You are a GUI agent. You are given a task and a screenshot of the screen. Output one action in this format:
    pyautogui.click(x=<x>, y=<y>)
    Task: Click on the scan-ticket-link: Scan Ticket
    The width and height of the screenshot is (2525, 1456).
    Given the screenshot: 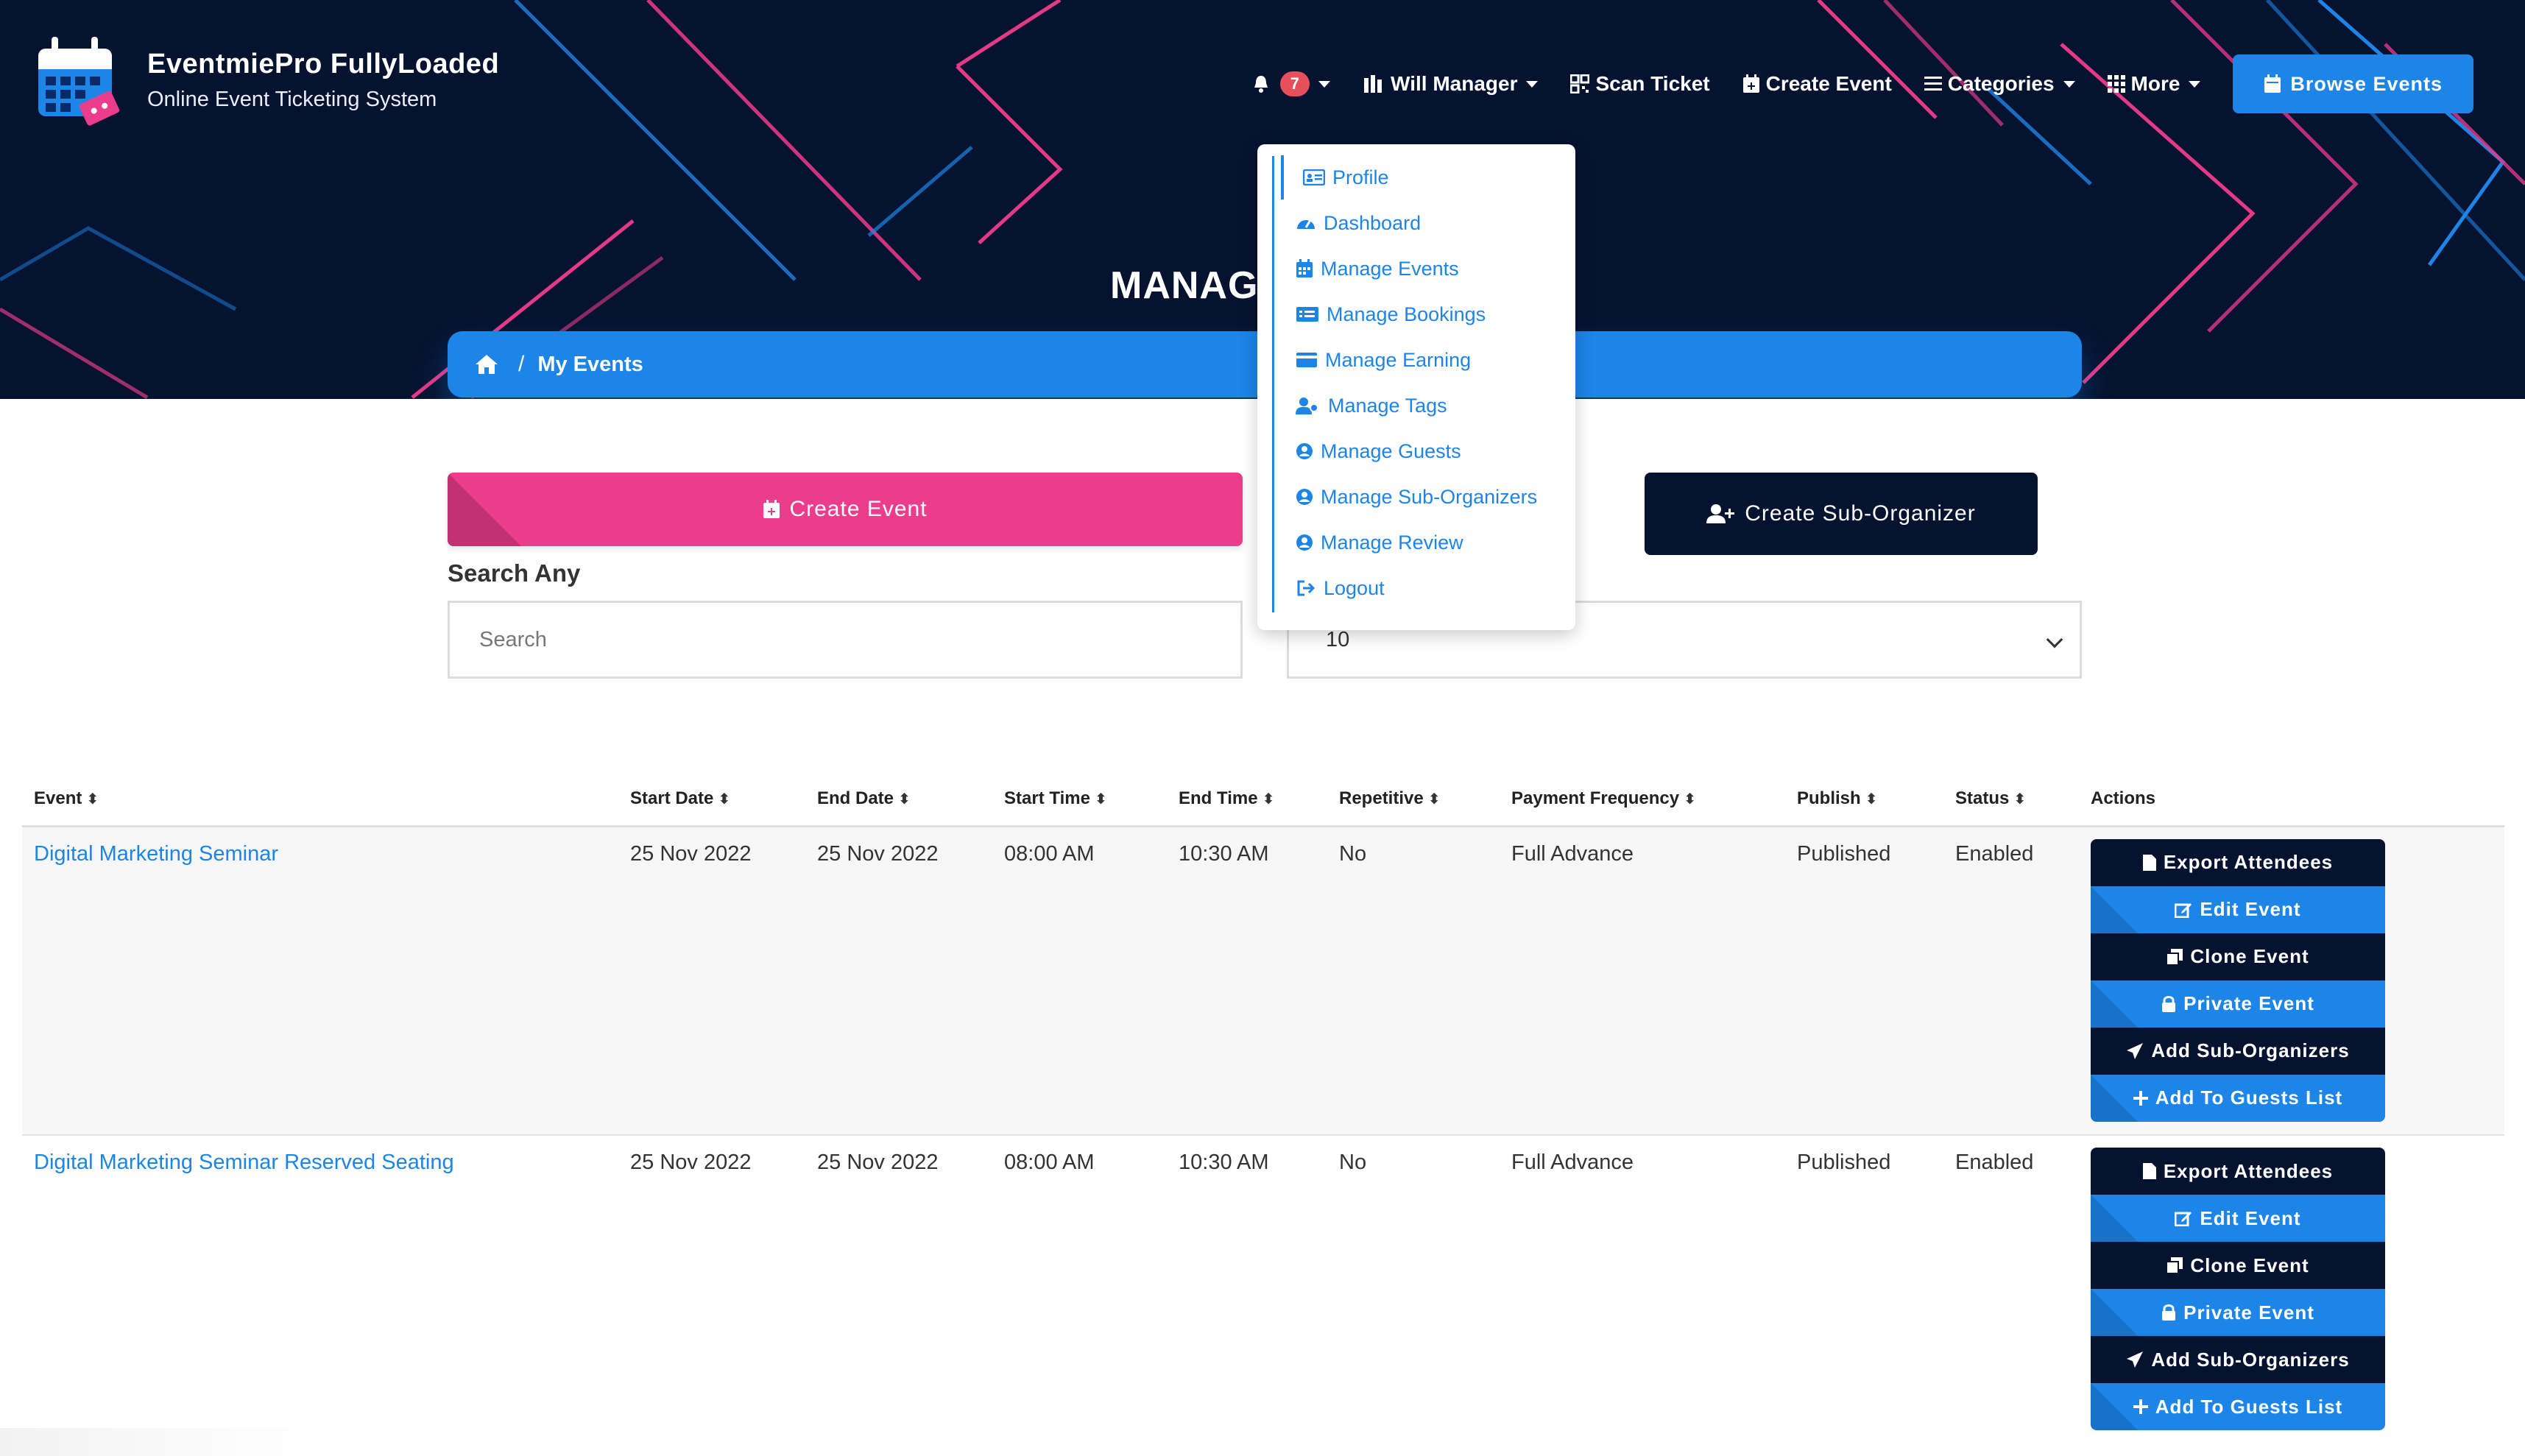 What is the action you would take?
    pyautogui.click(x=1640, y=84)
    